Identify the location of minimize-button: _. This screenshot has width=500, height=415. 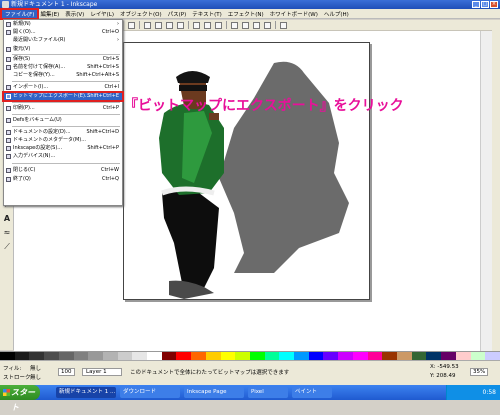
(476, 4).